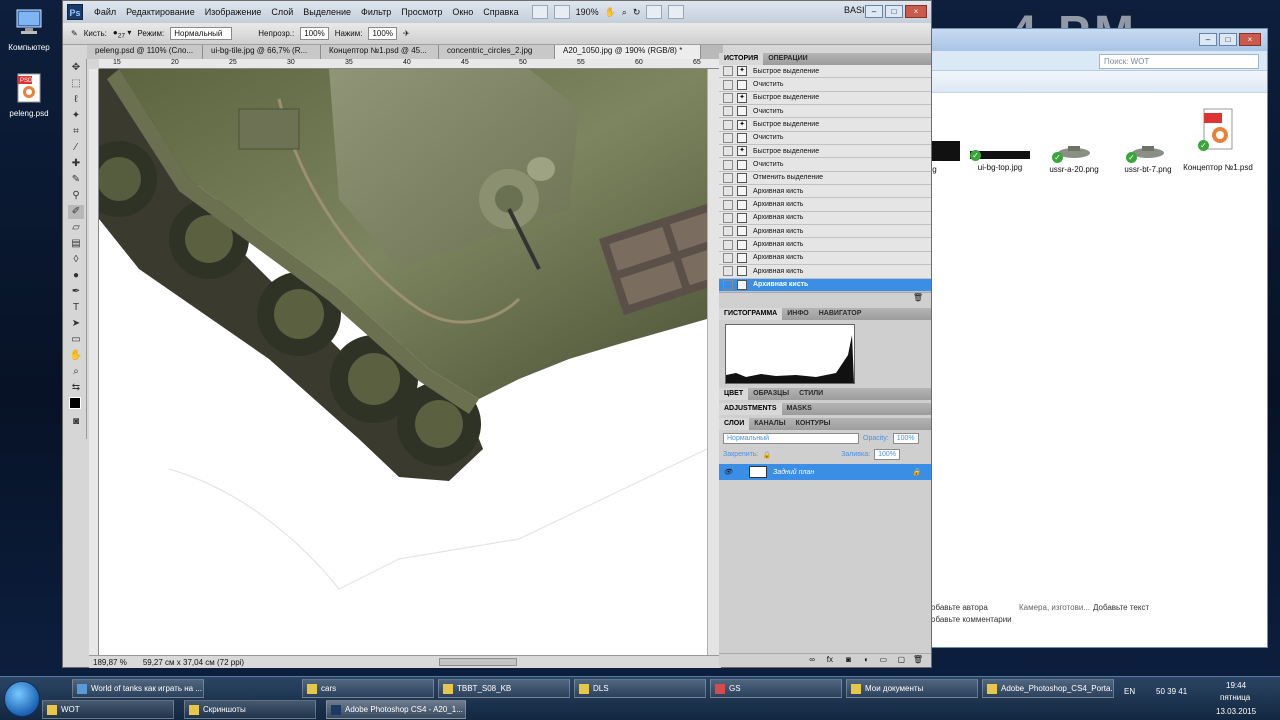 The width and height of the screenshot is (1280, 720). What do you see at coordinates (76, 324) in the screenshot?
I see `path-selection-tool-icon: ➤` at bounding box center [76, 324].